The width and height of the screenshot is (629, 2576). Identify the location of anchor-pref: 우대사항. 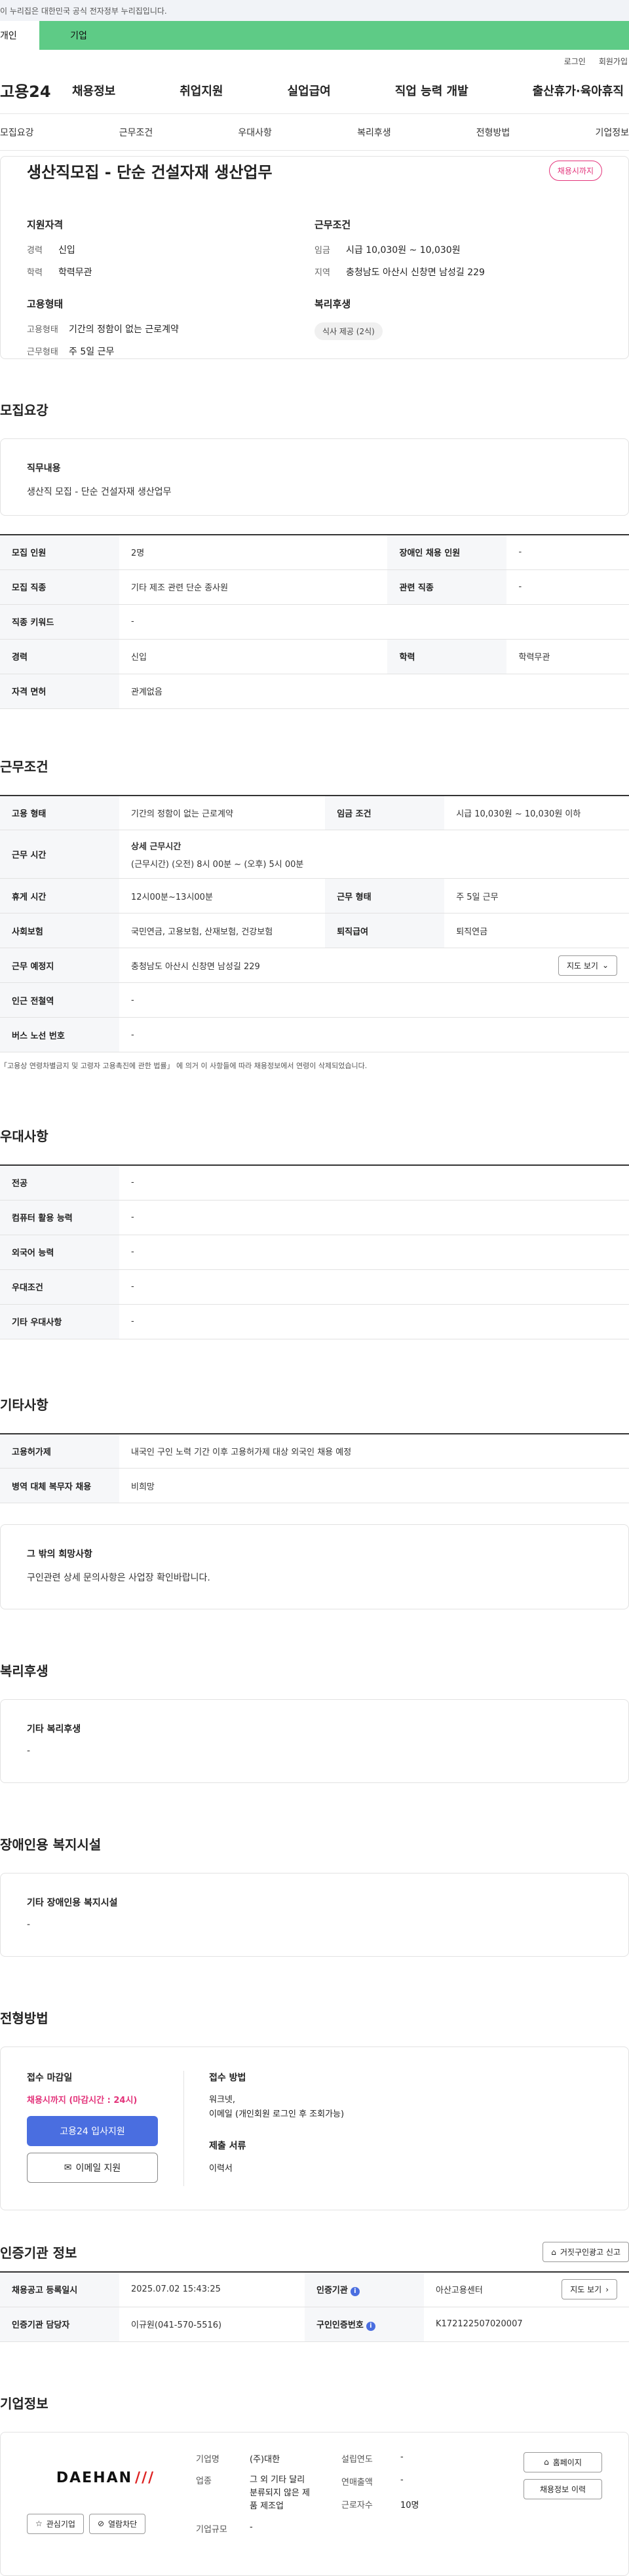
(255, 132).